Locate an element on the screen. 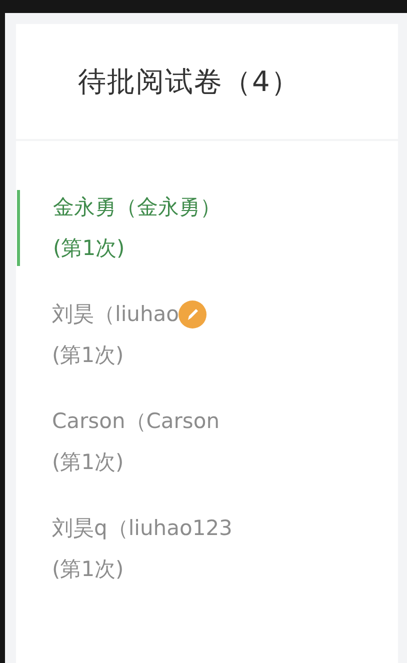 The image size is (407, 663). student-name: 金永勇（金永勇） is located at coordinates (137, 207).